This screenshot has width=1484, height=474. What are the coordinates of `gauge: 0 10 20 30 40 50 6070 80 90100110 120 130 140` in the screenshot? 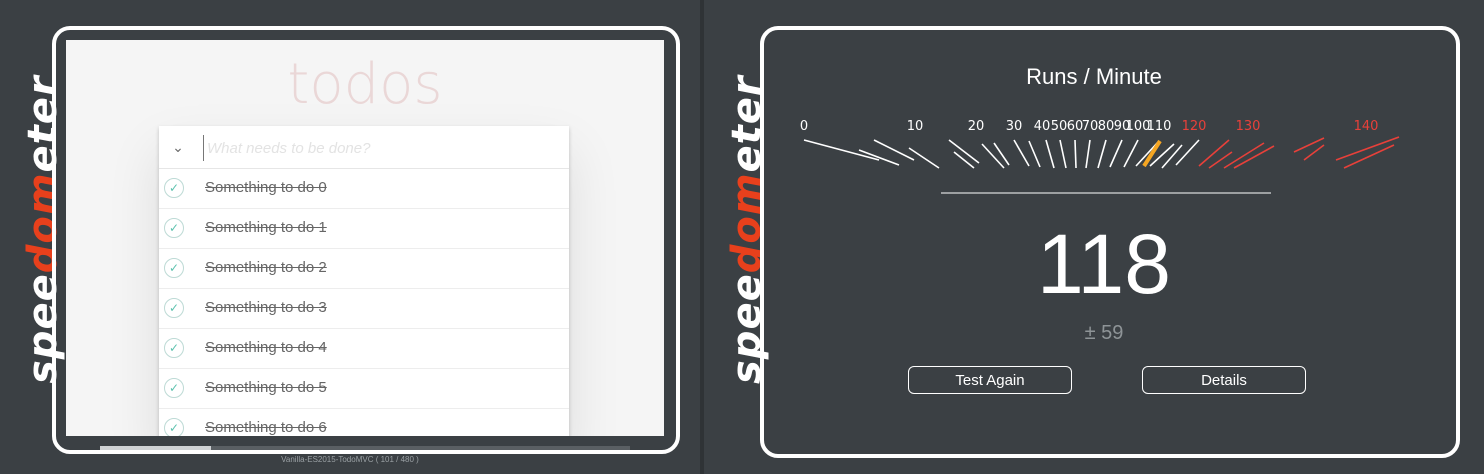 It's located at (1100, 156).